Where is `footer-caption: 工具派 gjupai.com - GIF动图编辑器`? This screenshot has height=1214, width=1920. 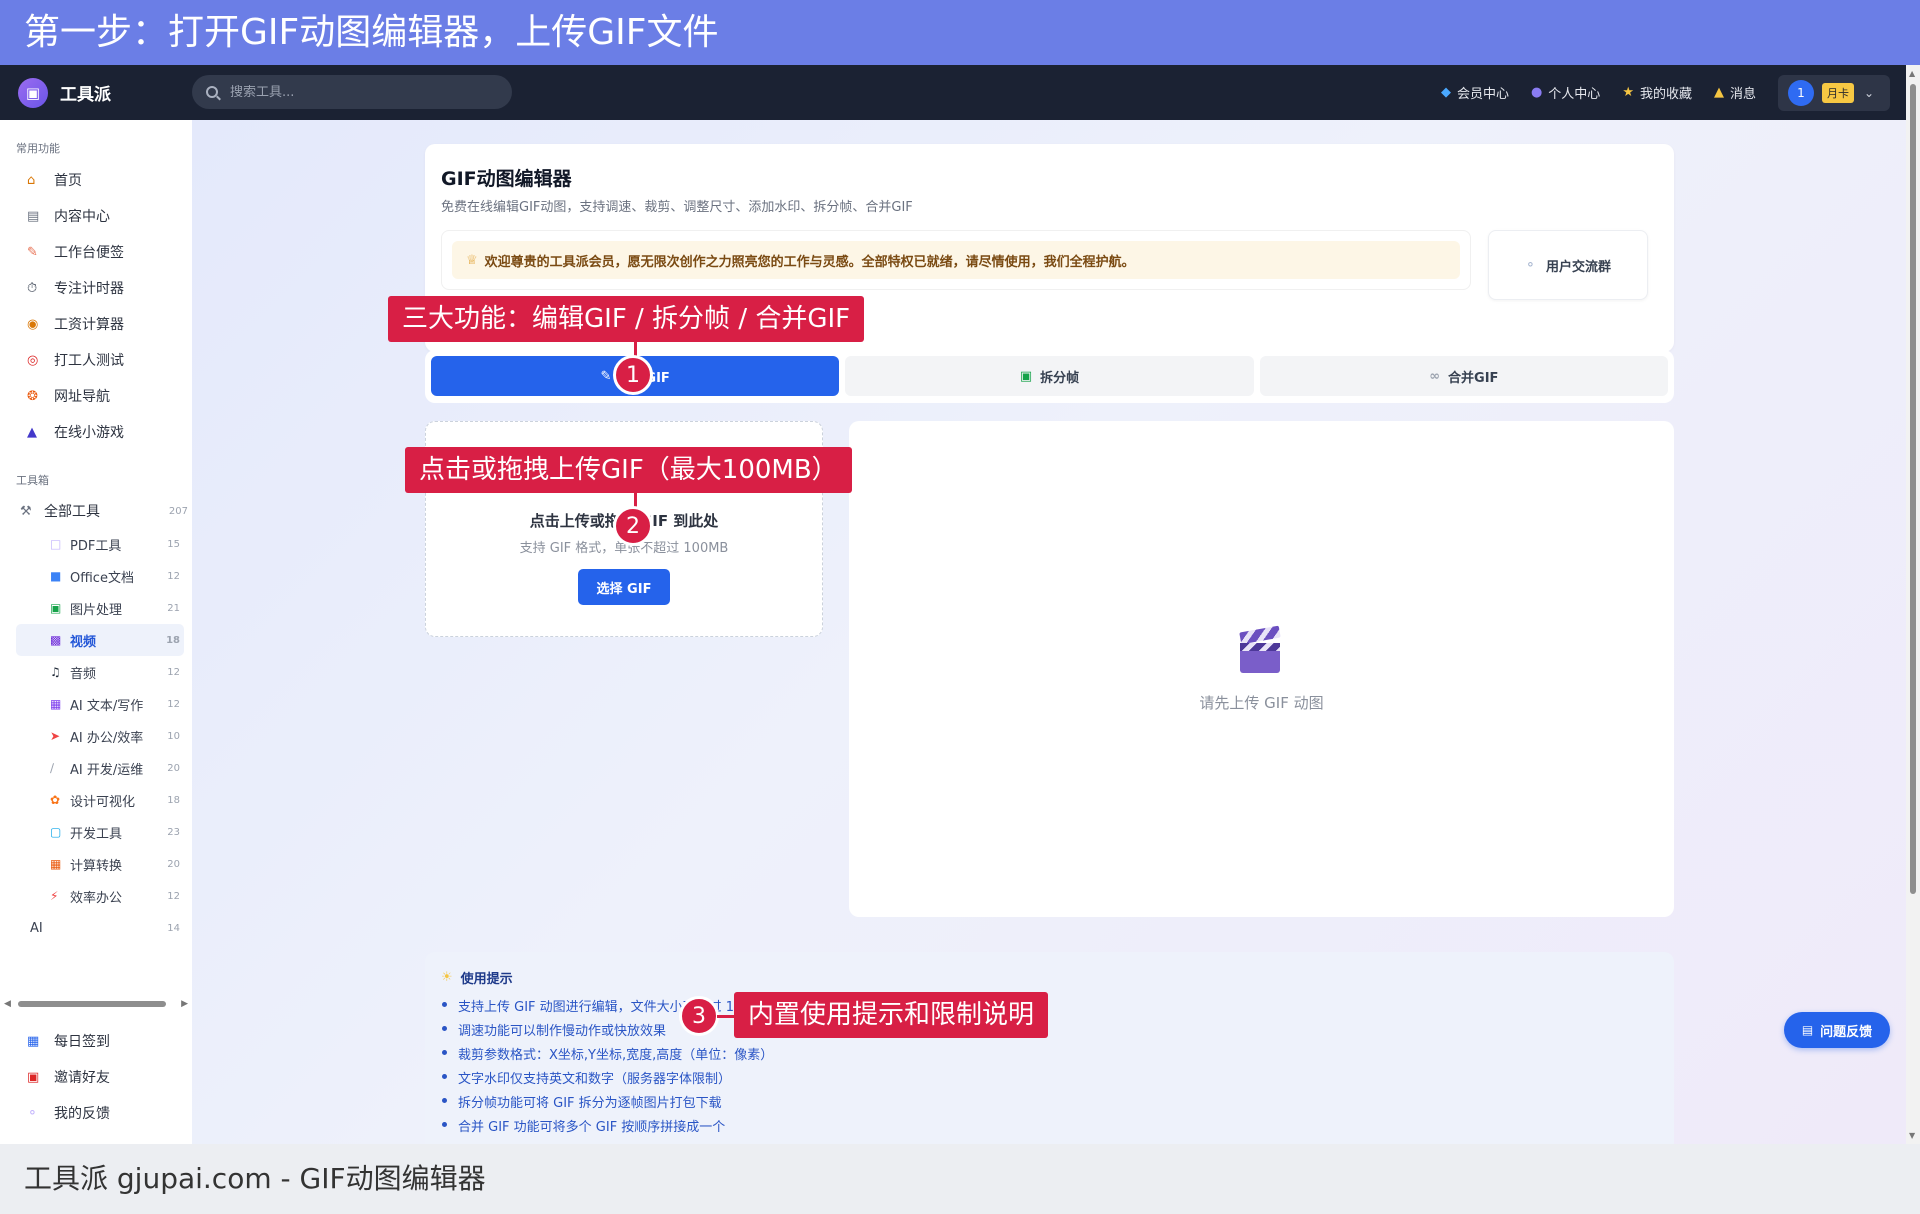
footer-caption: 工具派 gjupai.com - GIF动图编辑器 is located at coordinates (960, 1179).